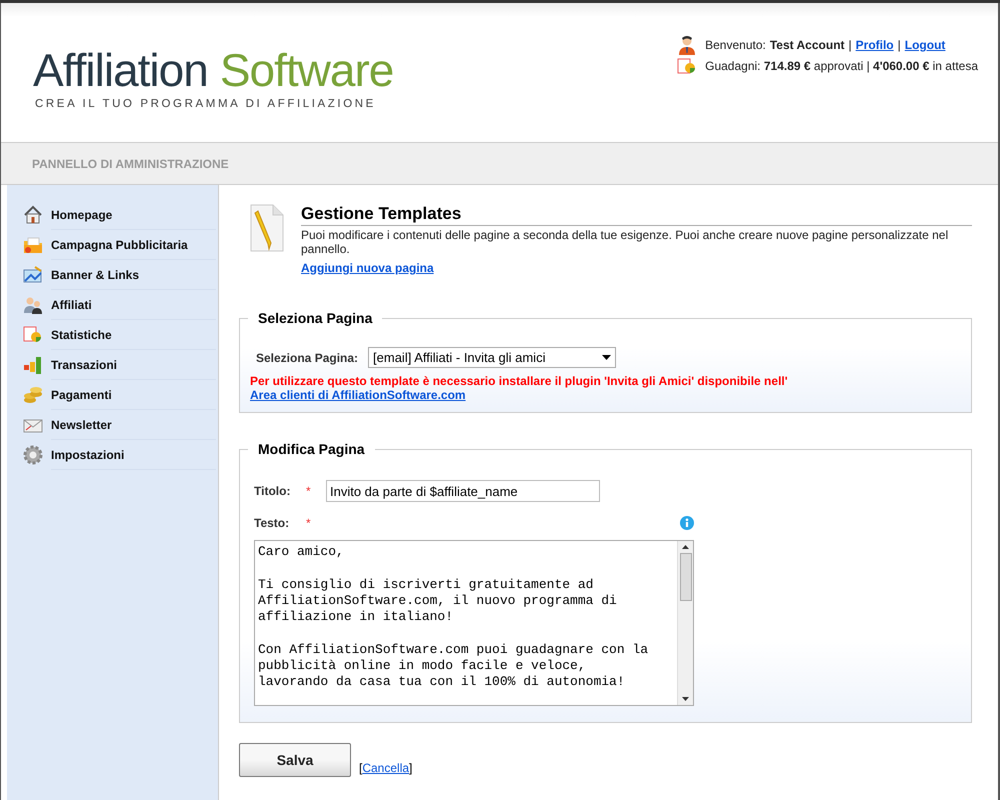  Describe the element at coordinates (410, 768) in the screenshot. I see `bracket: ]` at that location.